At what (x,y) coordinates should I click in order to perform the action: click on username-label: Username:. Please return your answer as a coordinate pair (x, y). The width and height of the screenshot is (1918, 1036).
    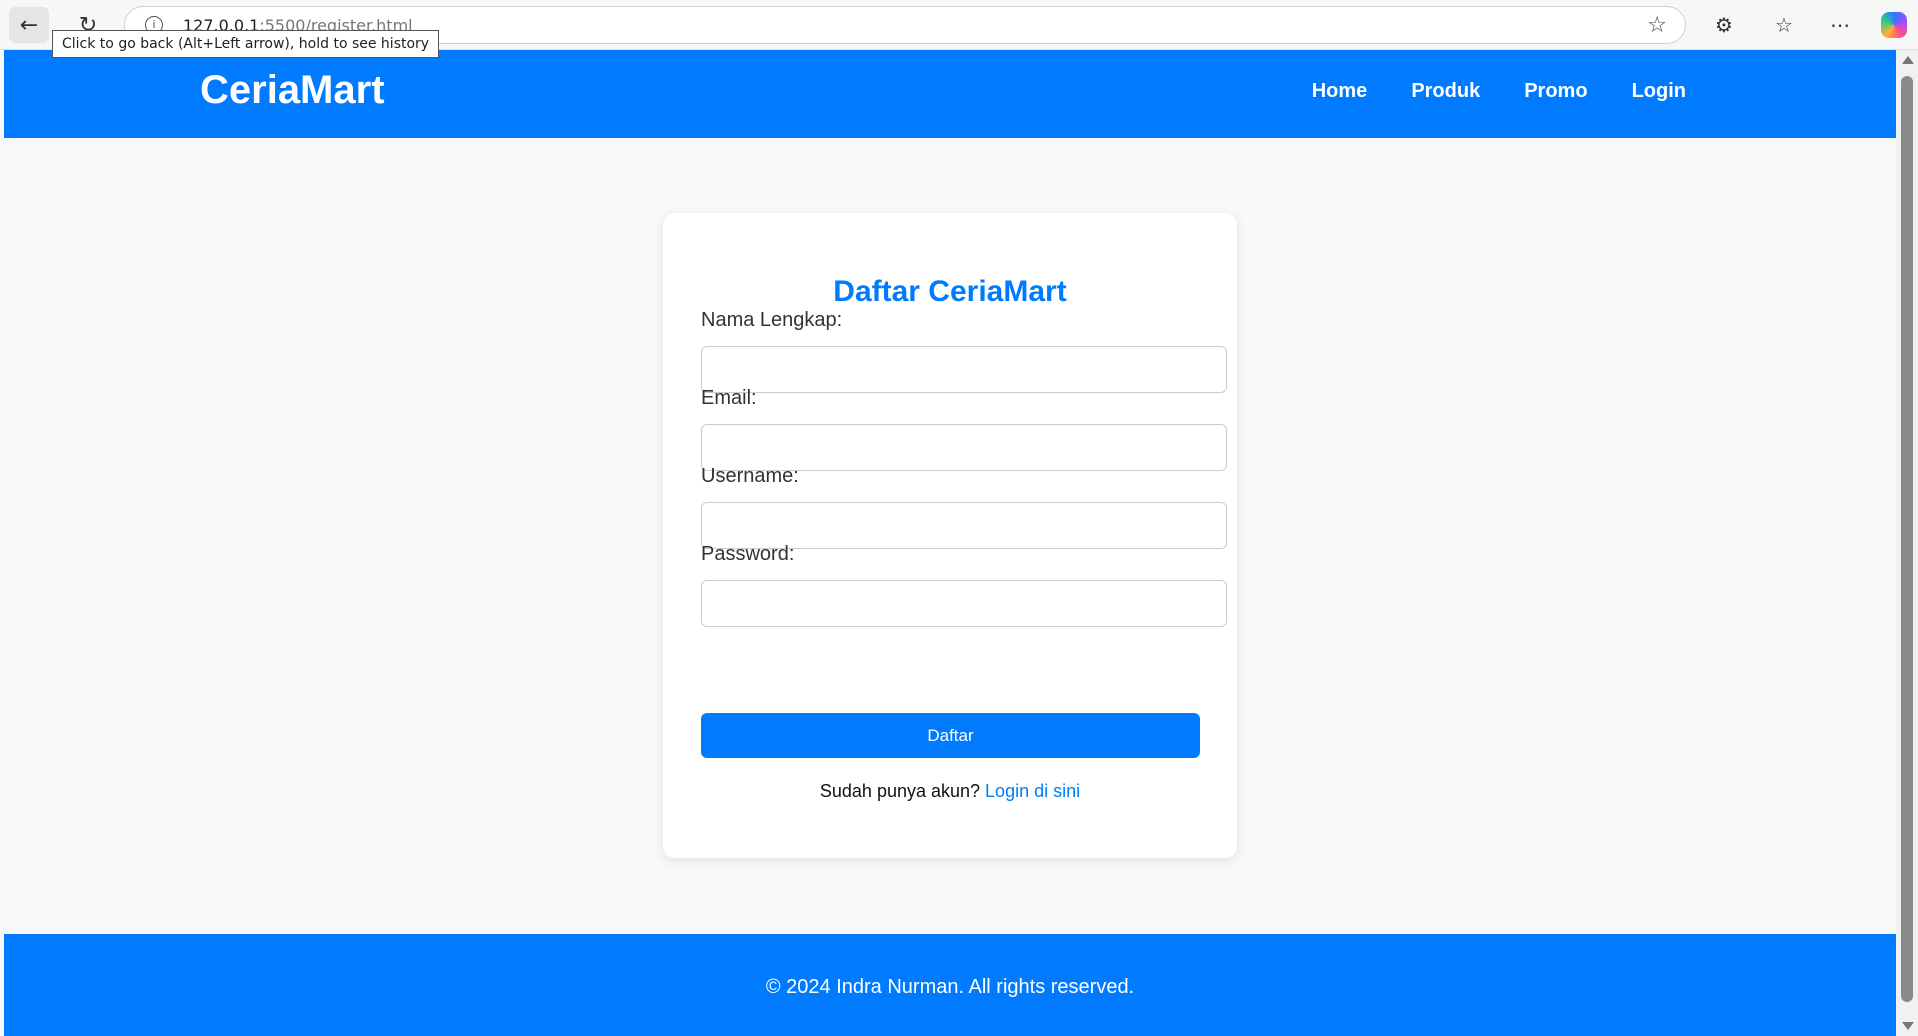
    Looking at the image, I should click on (750, 476).